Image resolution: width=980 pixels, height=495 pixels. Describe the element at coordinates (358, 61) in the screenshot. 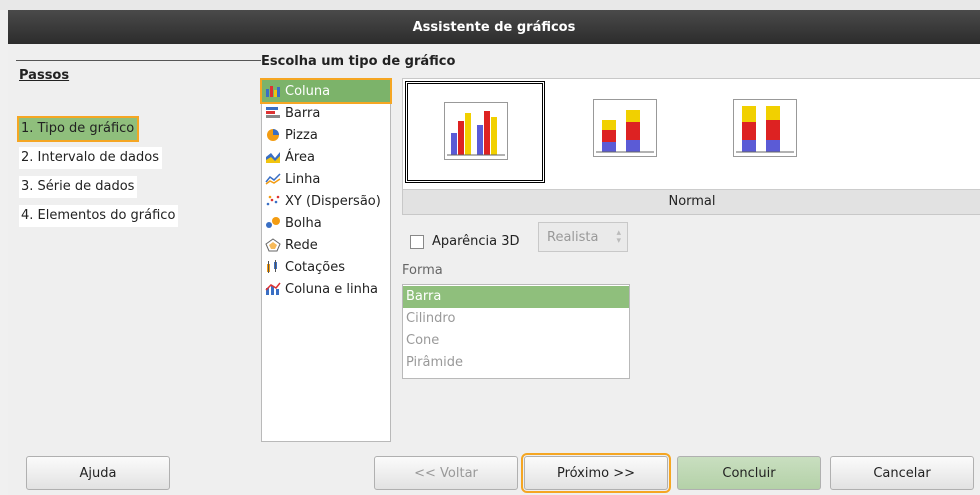

I see `chart-type-title: Escolha um tipo de gráfico` at that location.